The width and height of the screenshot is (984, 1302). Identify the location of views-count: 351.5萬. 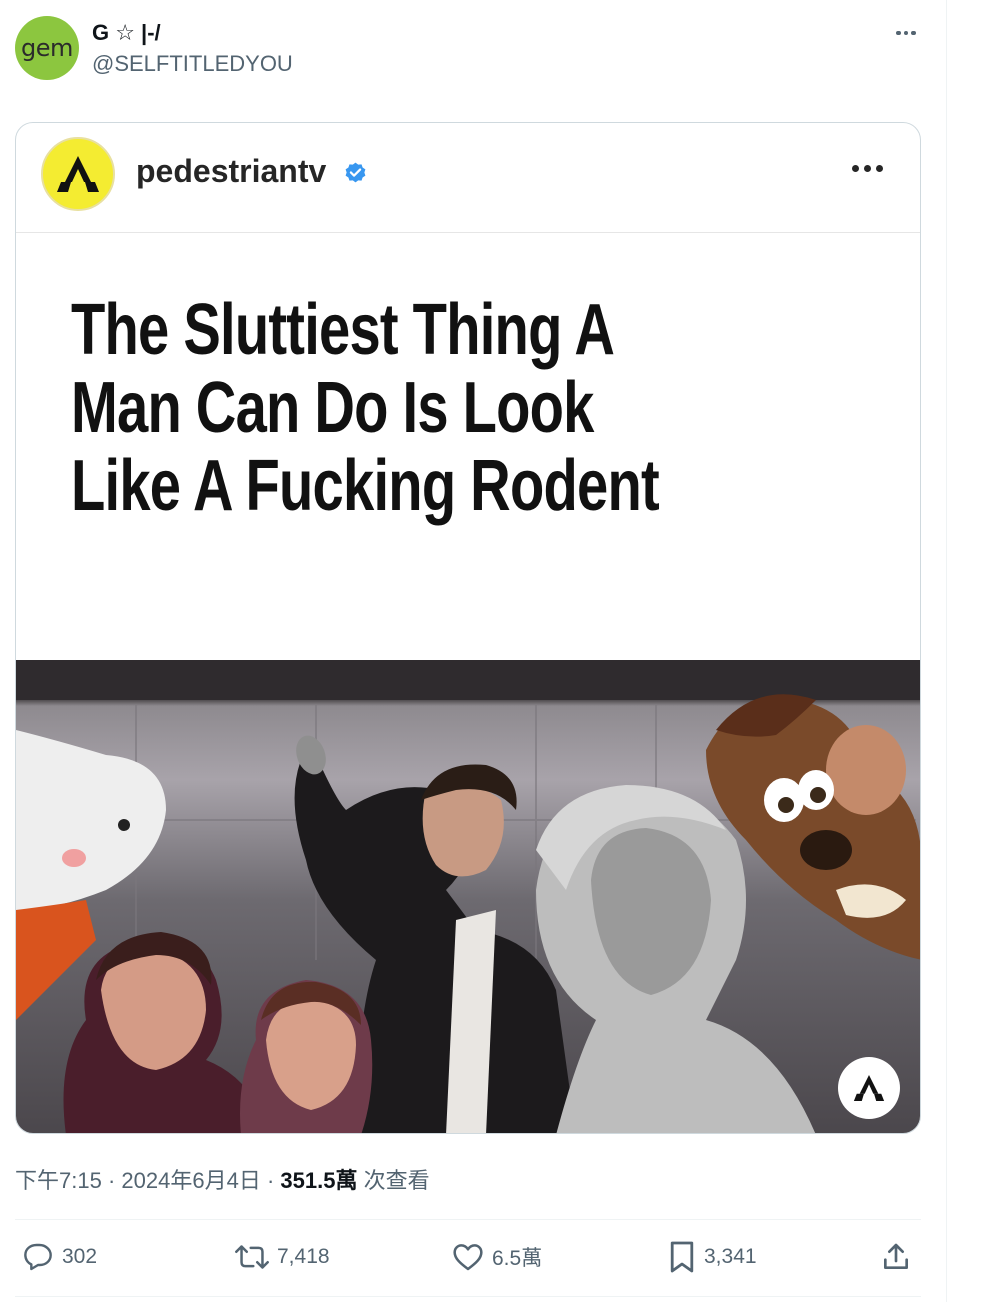
(319, 1180).